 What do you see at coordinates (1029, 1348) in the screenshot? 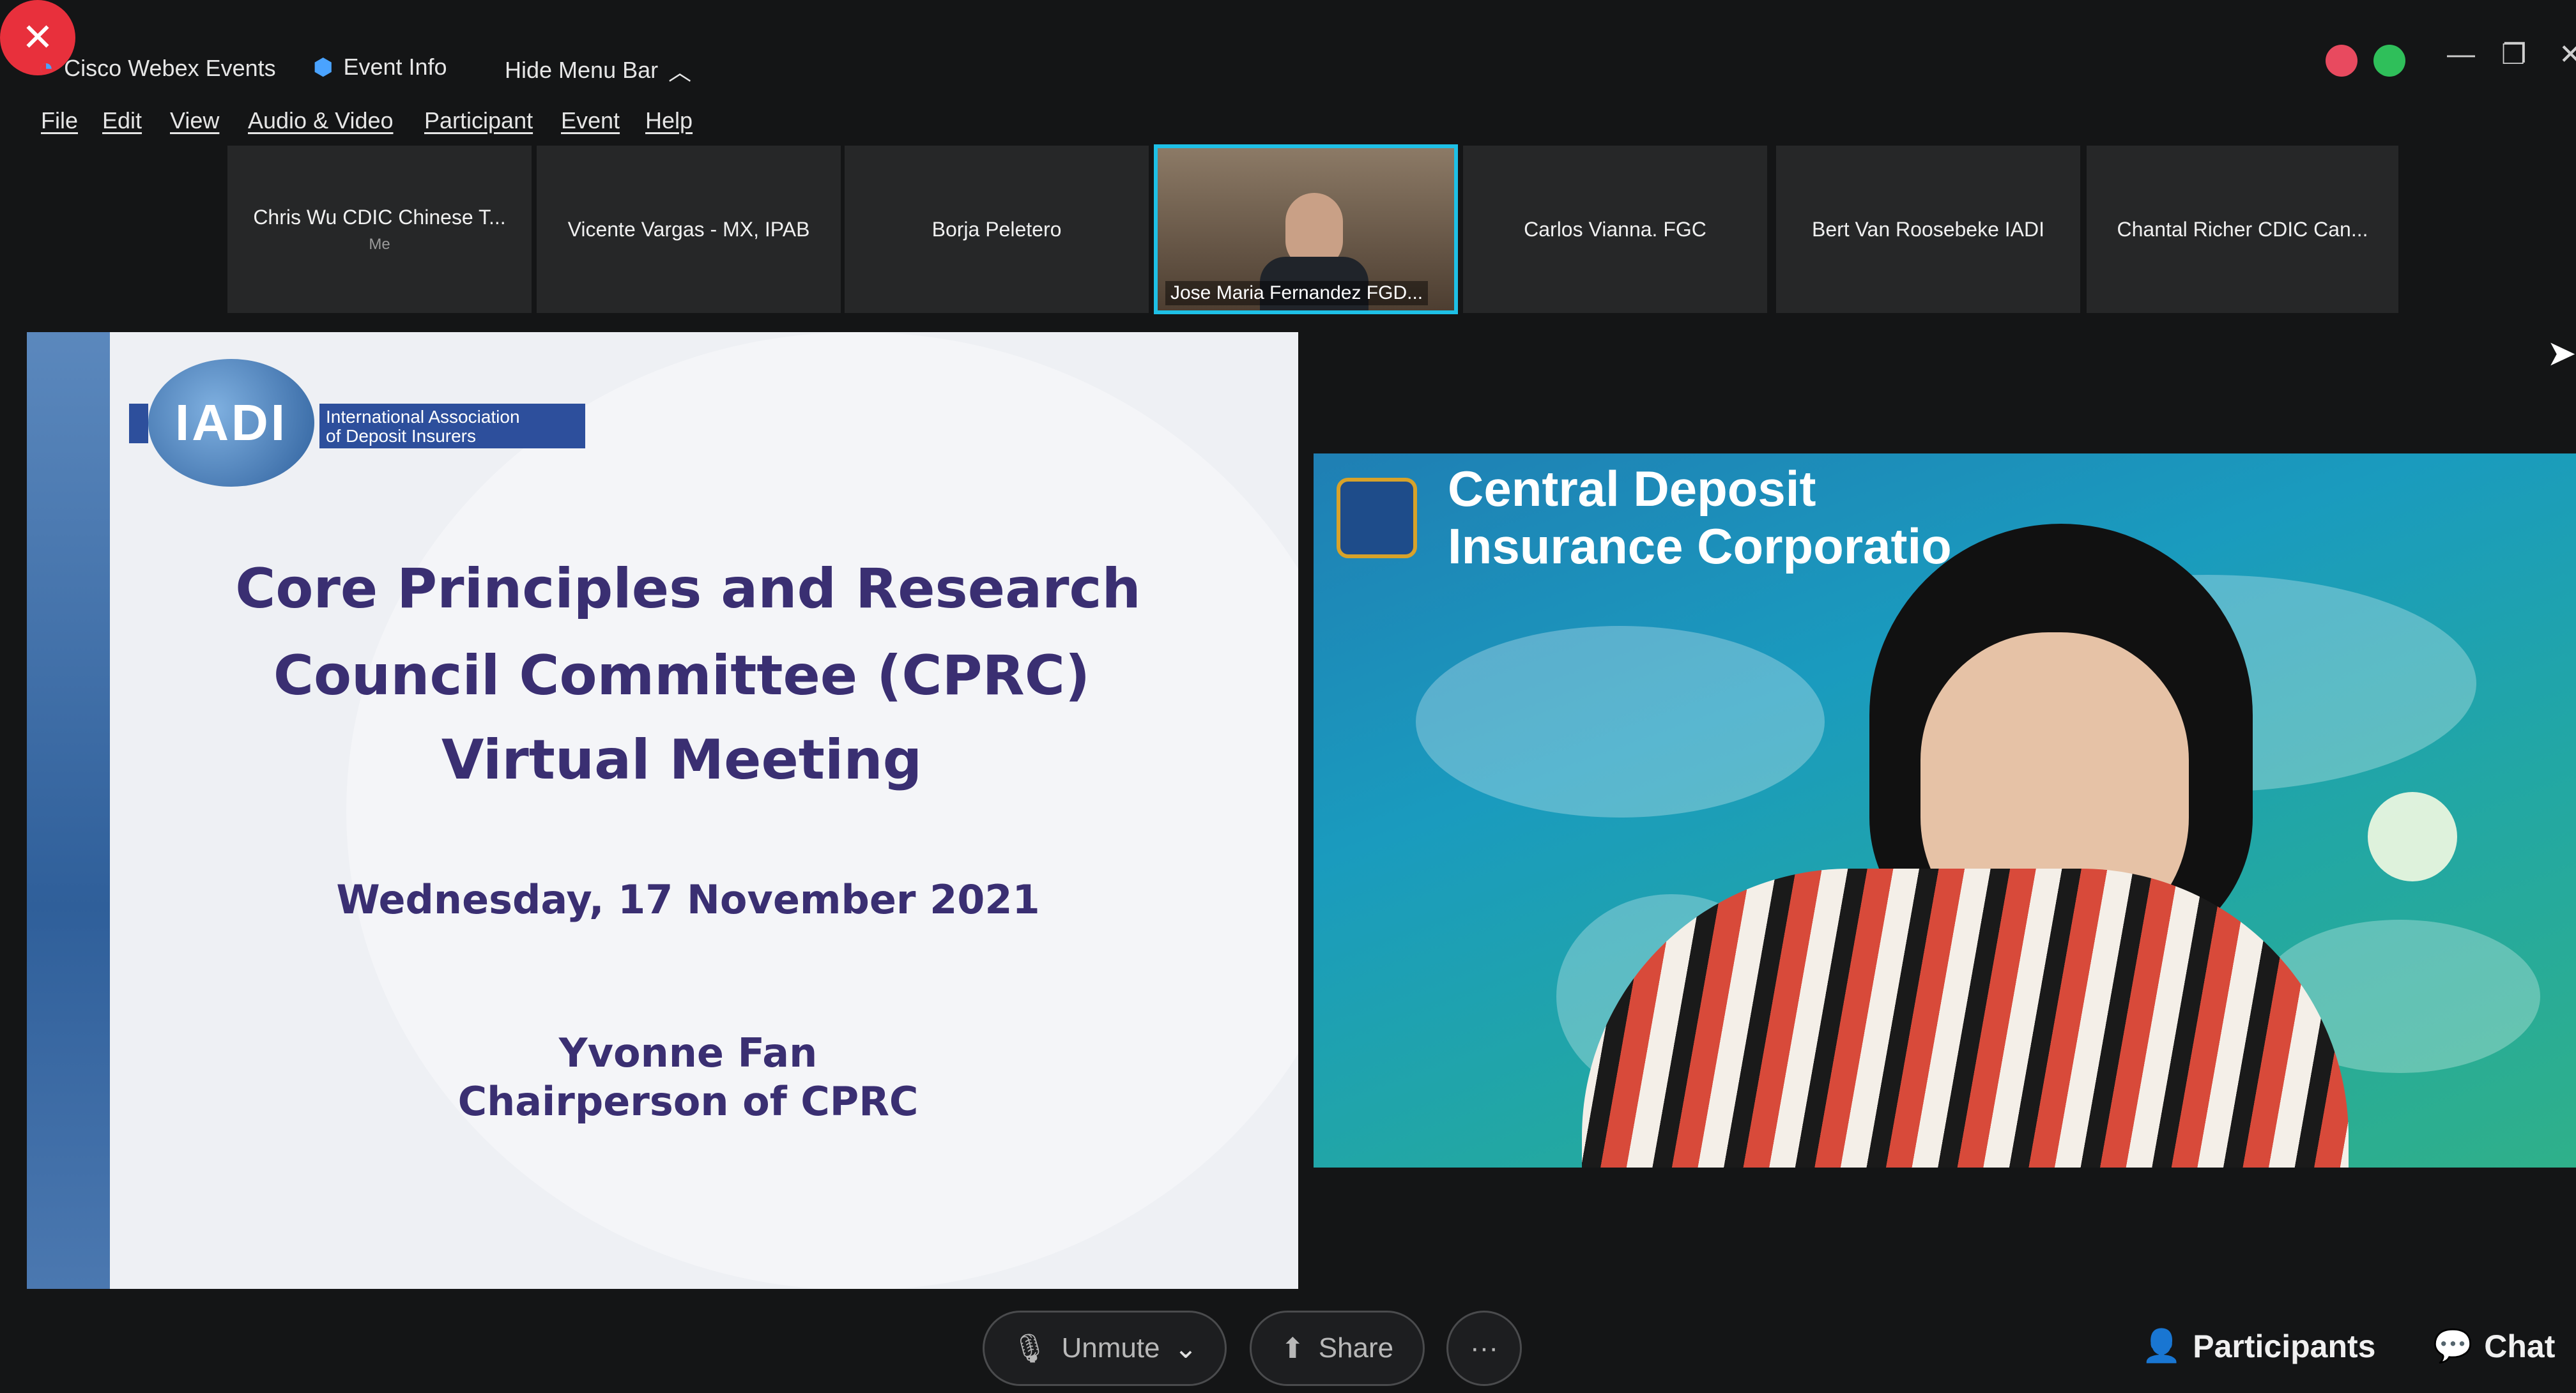
I see `microphone-muted-icon: 🎙` at bounding box center [1029, 1348].